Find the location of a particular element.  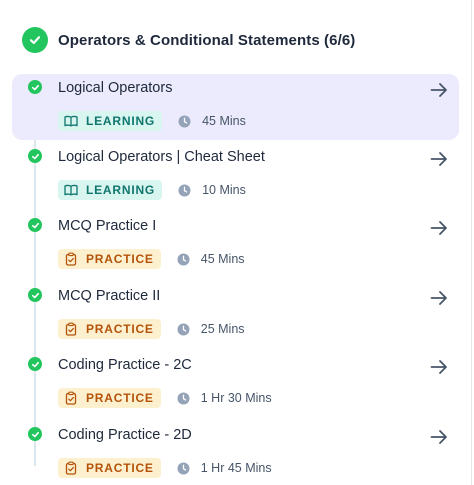

lesson-duration: 25 Mins is located at coordinates (222, 329).